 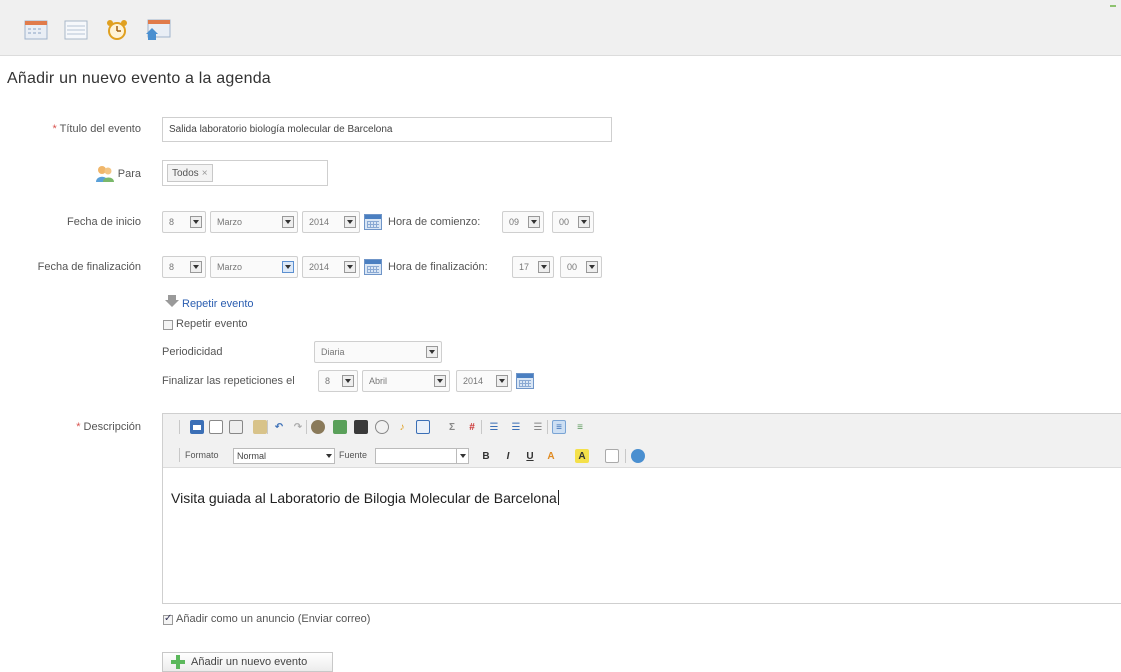 I want to click on end-hour-select: 17, so click(x=533, y=267).